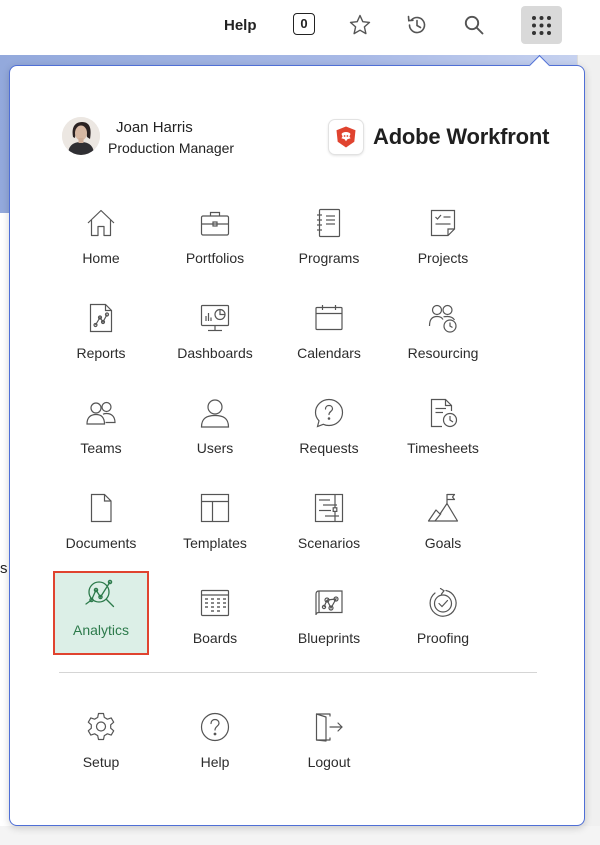 The width and height of the screenshot is (600, 845). I want to click on top-bar: Help 0, so click(300, 27).